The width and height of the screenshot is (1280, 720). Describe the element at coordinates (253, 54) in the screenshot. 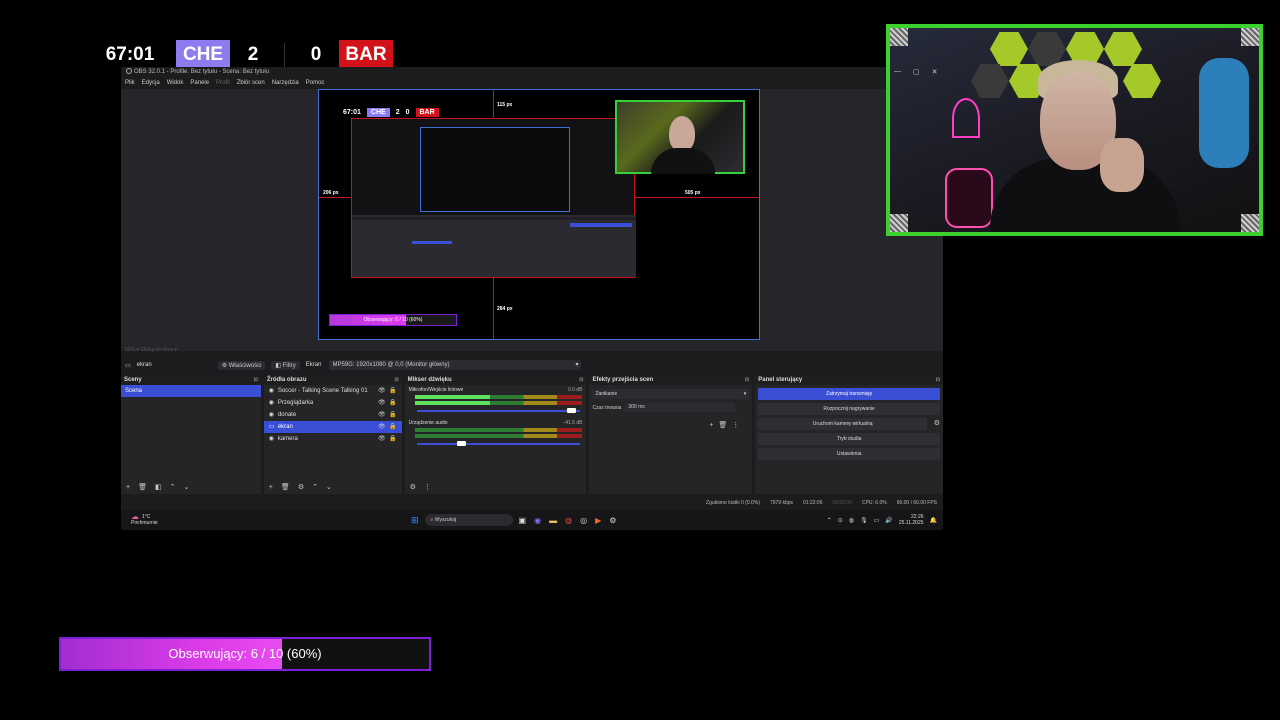

I see `home-score: 2` at that location.